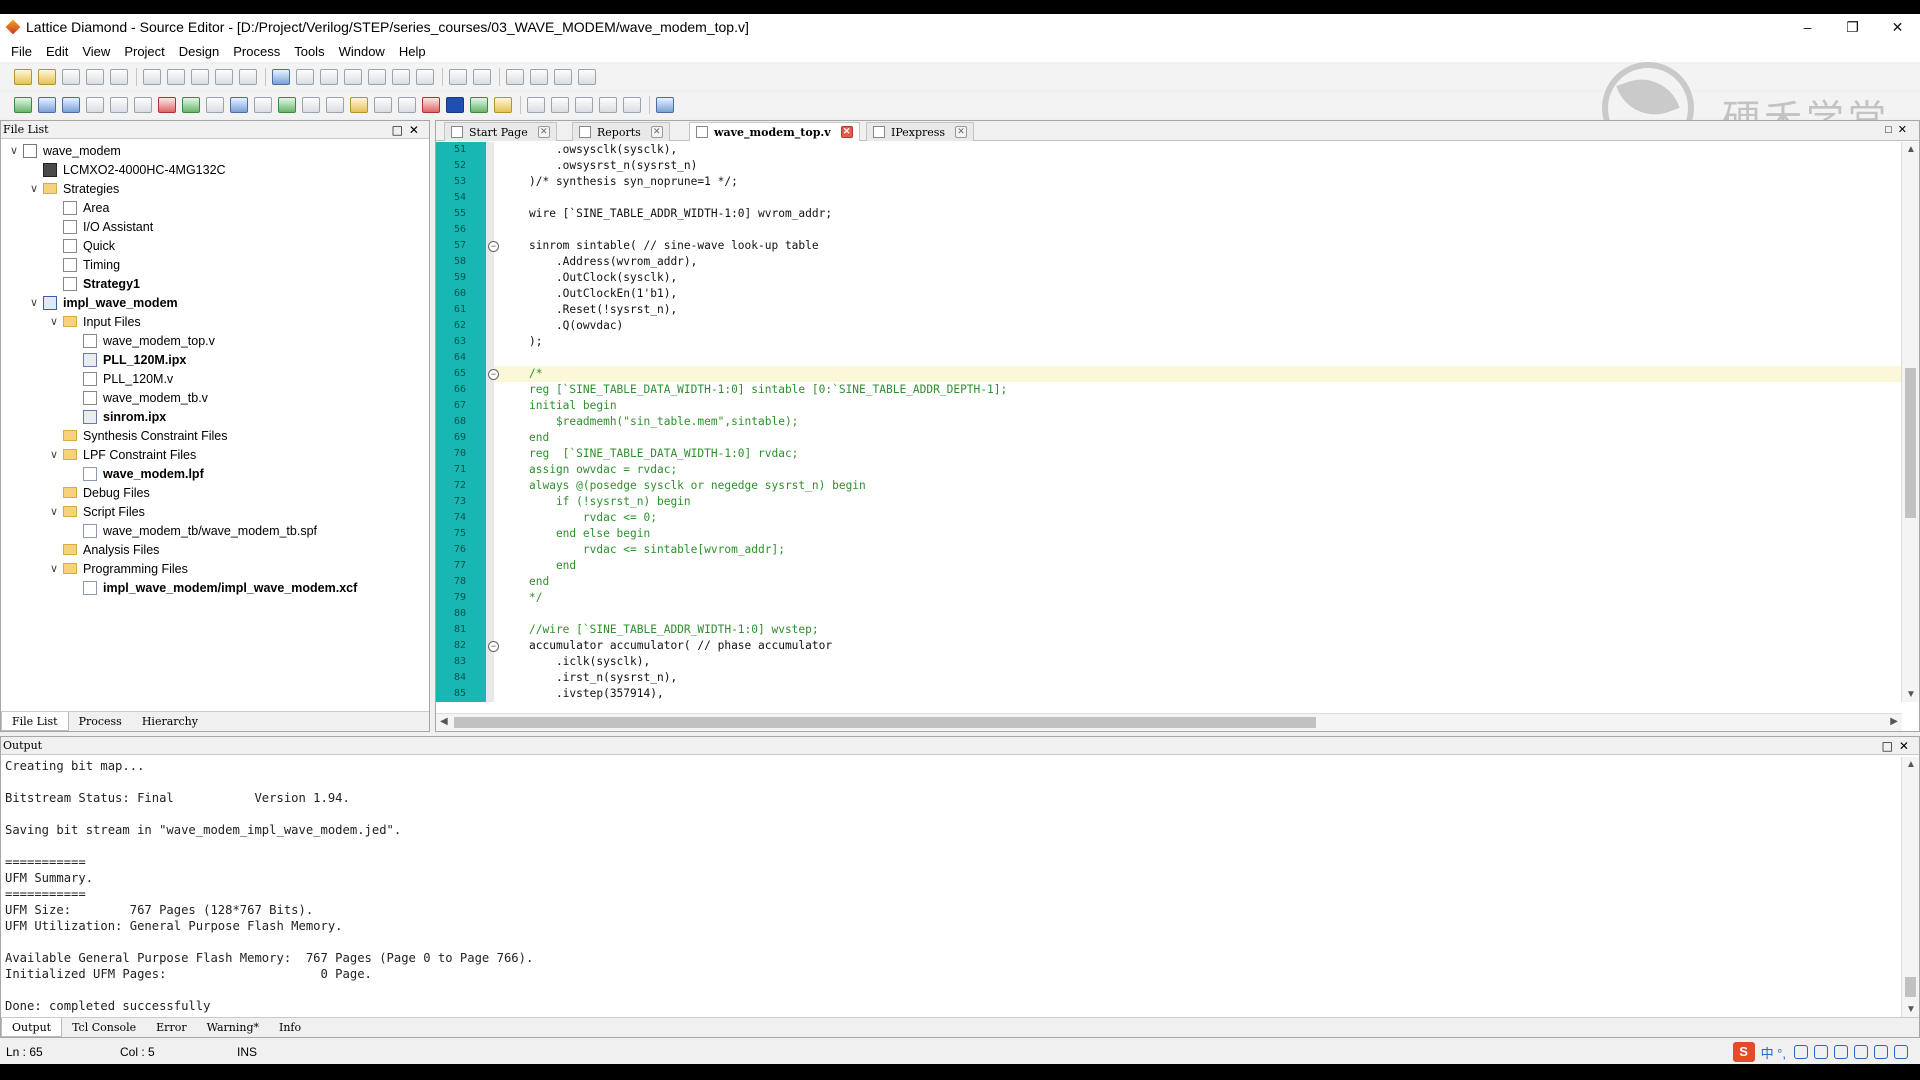 Image resolution: width=1920 pixels, height=1080 pixels. What do you see at coordinates (1911, 149) in the screenshot?
I see `scroll-up-icon: ▲` at bounding box center [1911, 149].